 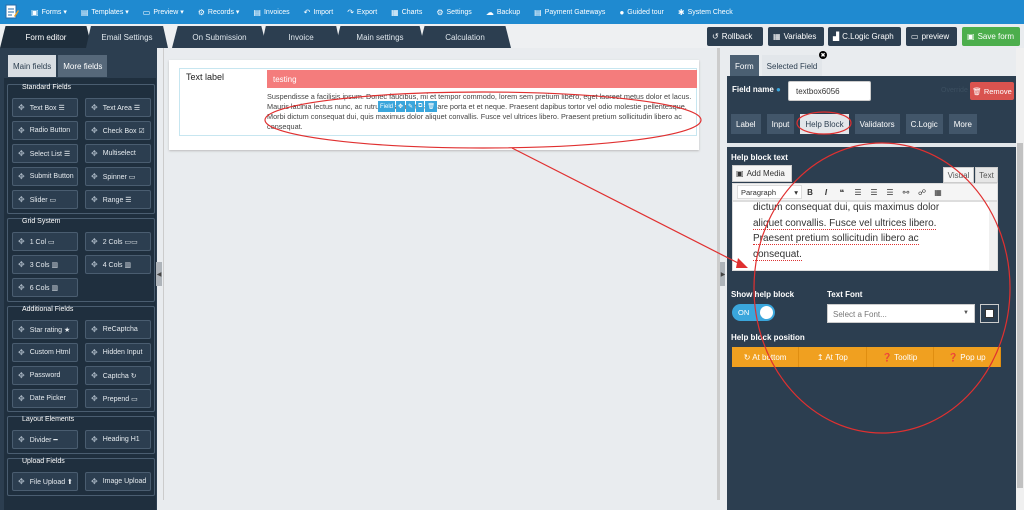 What do you see at coordinates (483, 120) in the screenshot?
I see `annotation-ellipse-help-text` at bounding box center [483, 120].